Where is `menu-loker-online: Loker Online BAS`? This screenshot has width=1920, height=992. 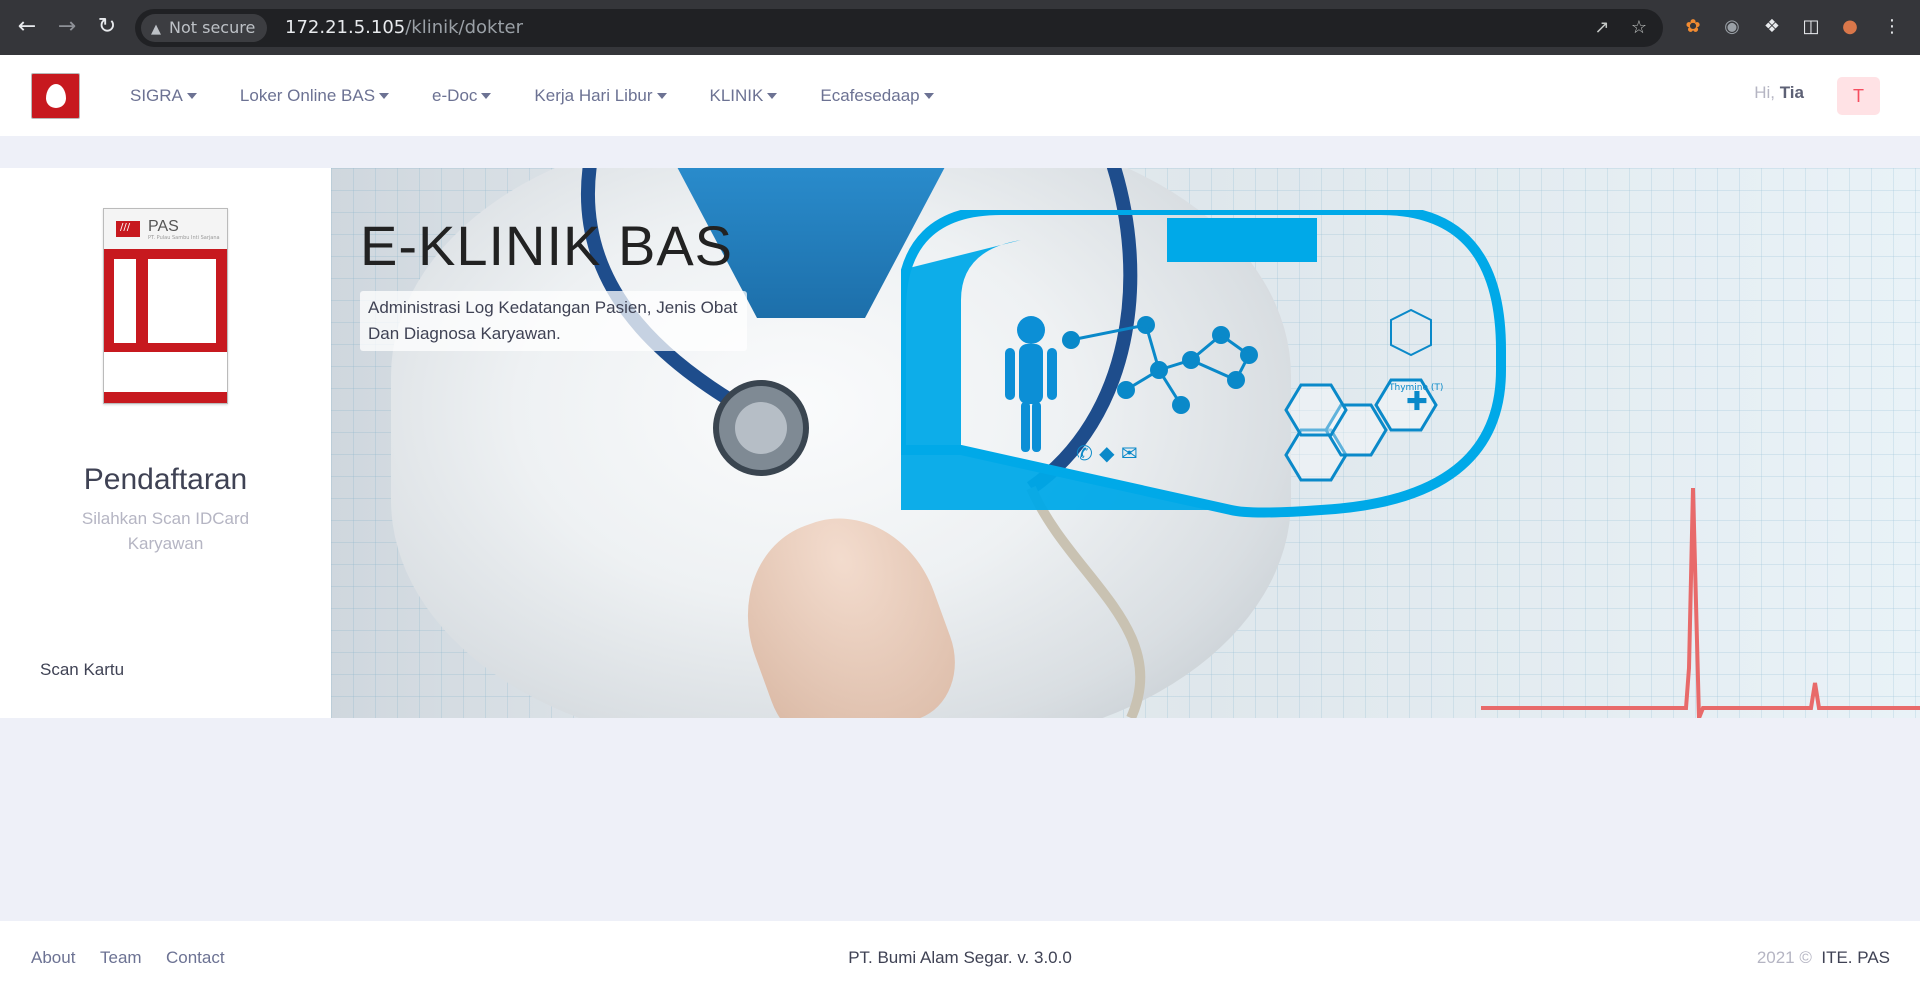 menu-loker-online: Loker Online BAS is located at coordinates (315, 96).